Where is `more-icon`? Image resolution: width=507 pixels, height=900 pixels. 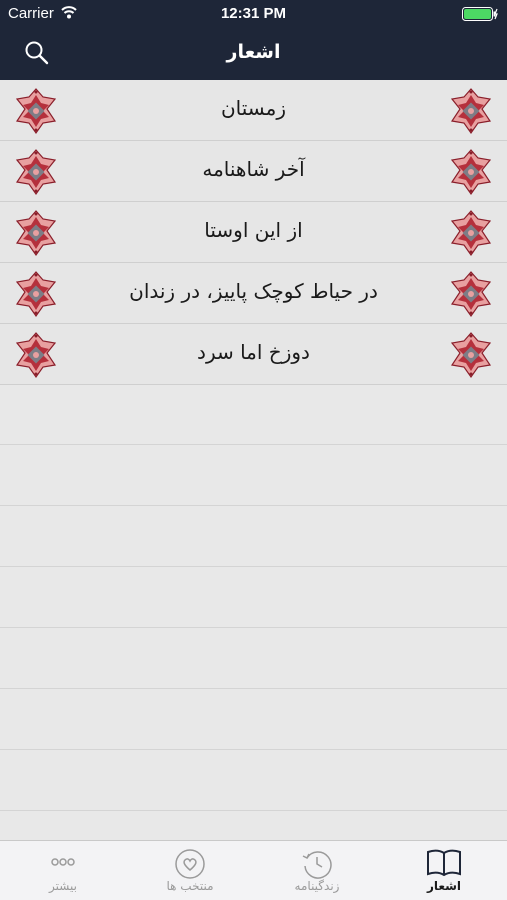
more-icon is located at coordinates (63, 862).